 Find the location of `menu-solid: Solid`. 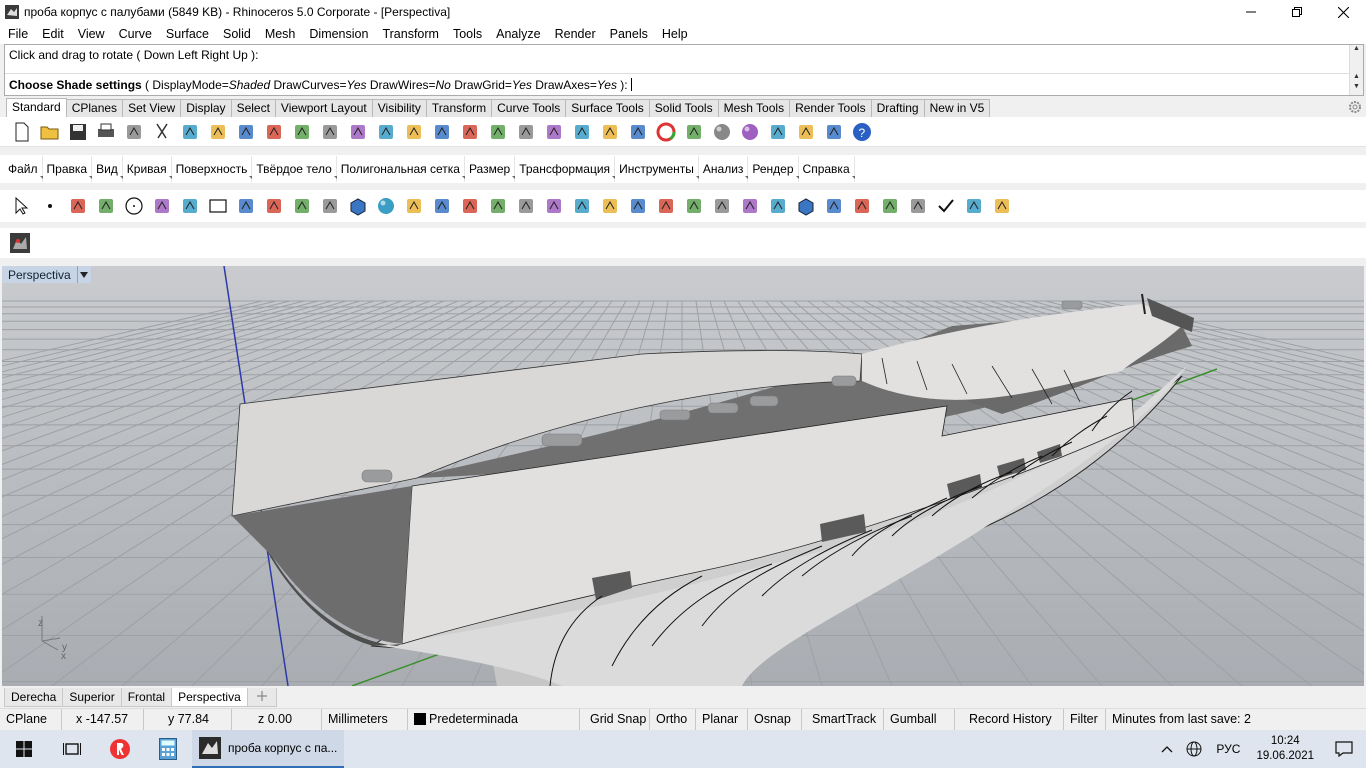

menu-solid: Solid is located at coordinates (237, 34).